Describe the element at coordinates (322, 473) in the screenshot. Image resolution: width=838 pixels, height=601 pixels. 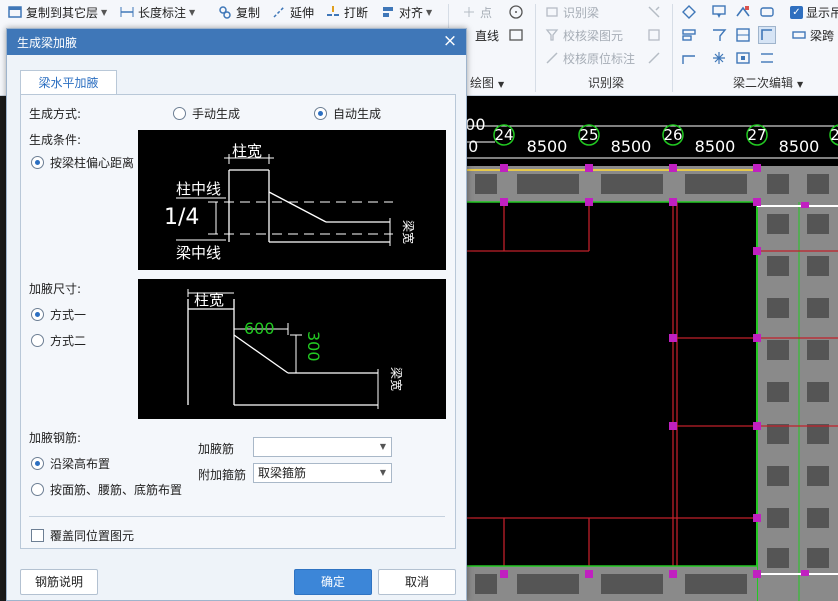
I see `stirrup-select: 取梁箍筋 ▼` at that location.